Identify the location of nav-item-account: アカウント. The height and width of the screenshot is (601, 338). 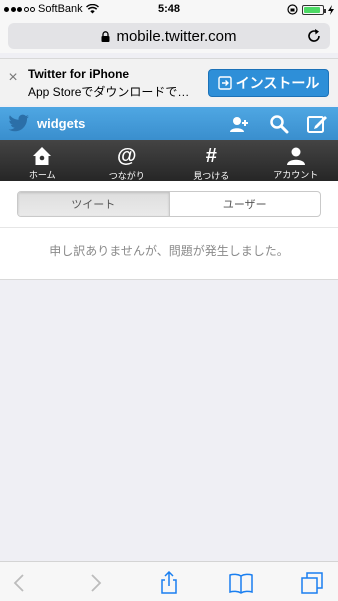
(296, 160).